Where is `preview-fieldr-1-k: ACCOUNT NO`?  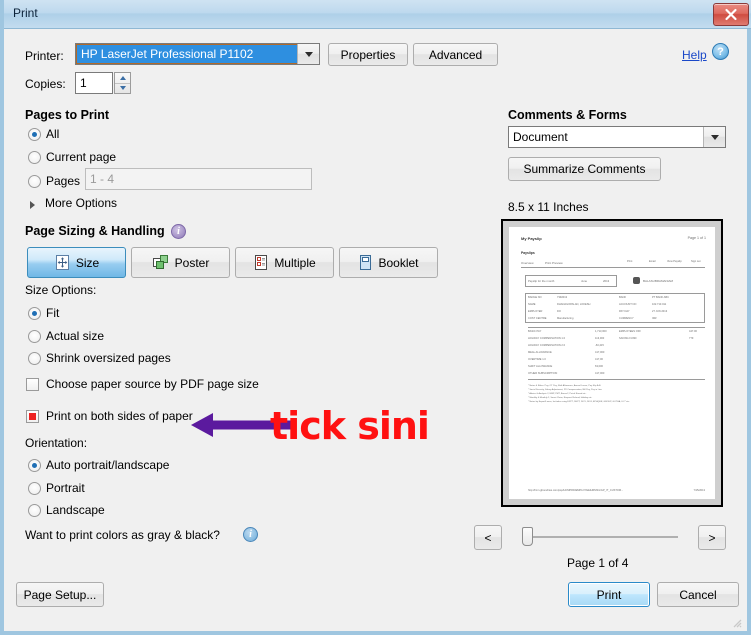 preview-fieldr-1-k: ACCOUNT NO is located at coordinates (628, 304).